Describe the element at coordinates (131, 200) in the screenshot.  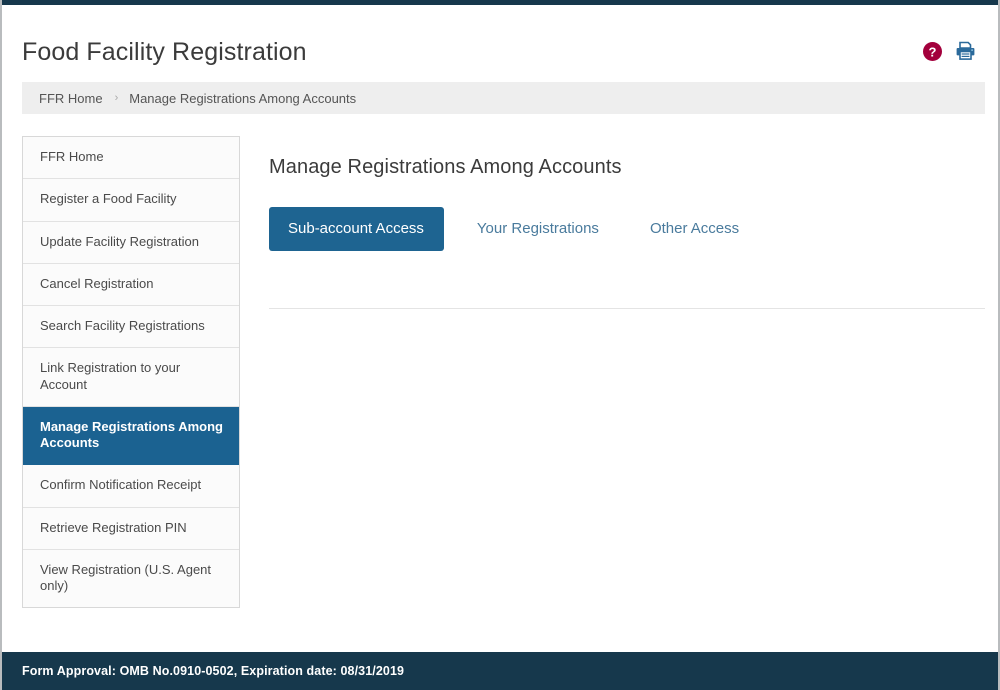
I see `sidebar-item-1: Register a Food Facility` at that location.